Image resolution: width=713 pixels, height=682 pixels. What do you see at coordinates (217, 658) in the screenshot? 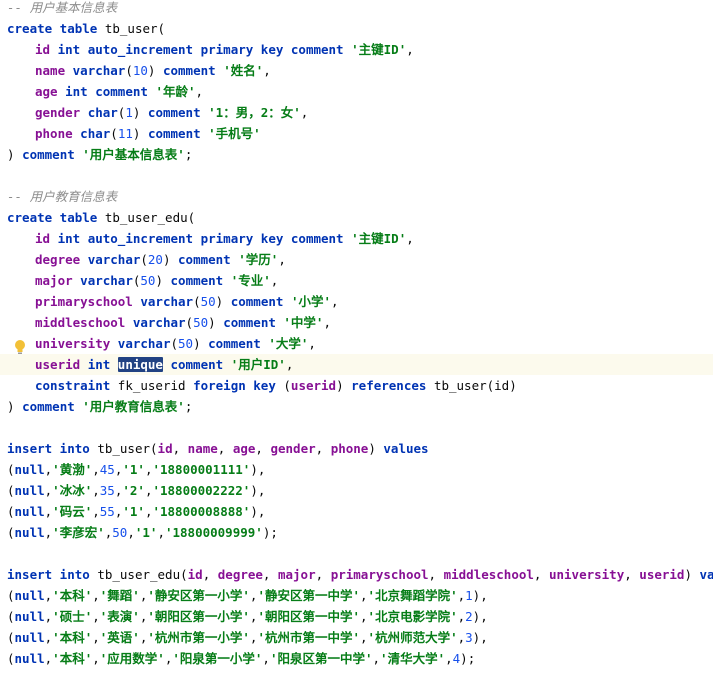
I see `code-token: '阳泉第一小学'` at bounding box center [217, 658].